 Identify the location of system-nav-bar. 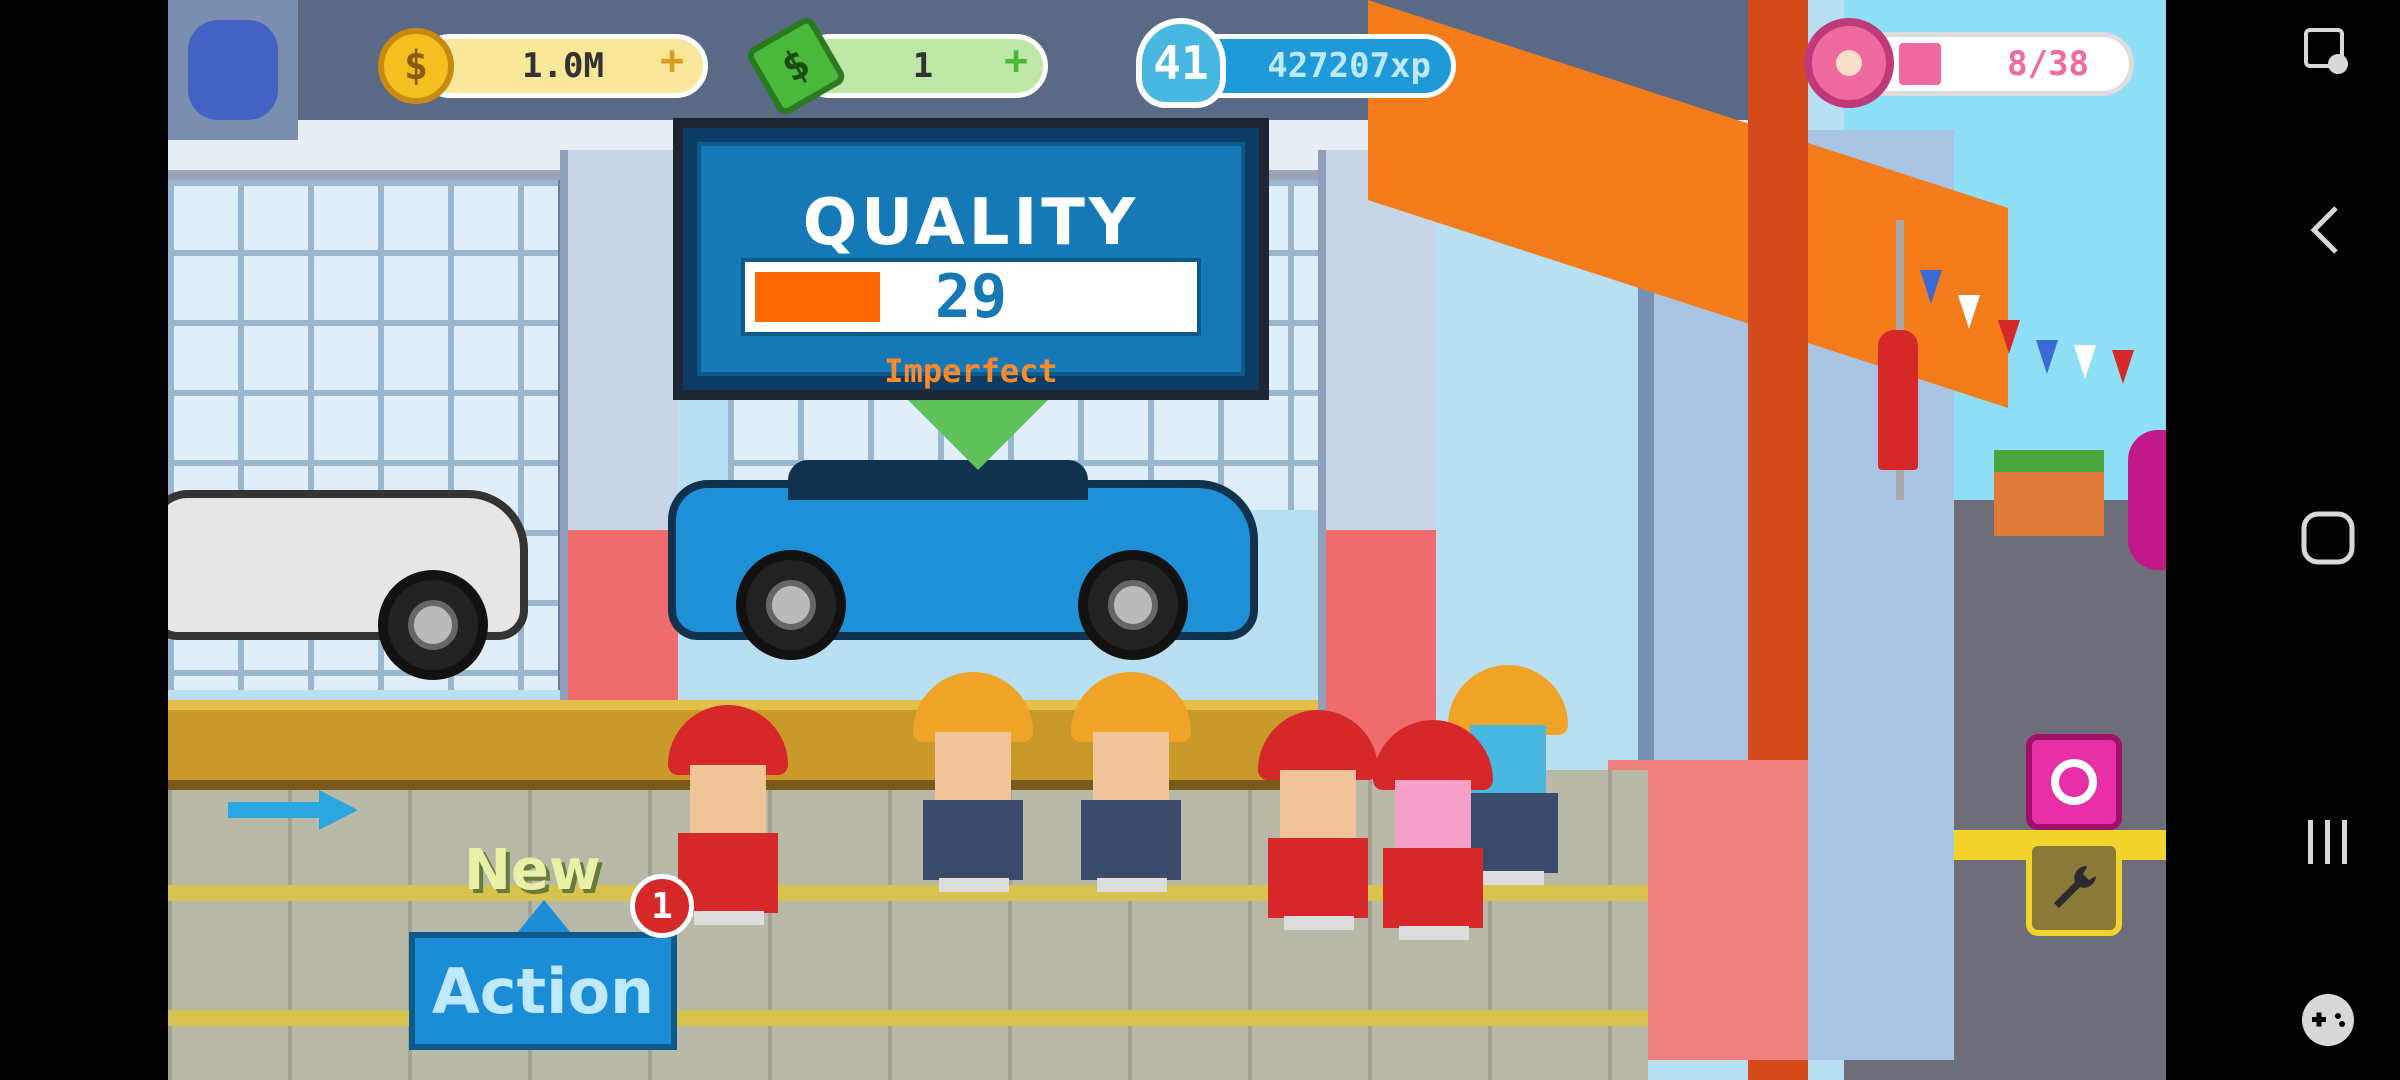
(2283, 540).